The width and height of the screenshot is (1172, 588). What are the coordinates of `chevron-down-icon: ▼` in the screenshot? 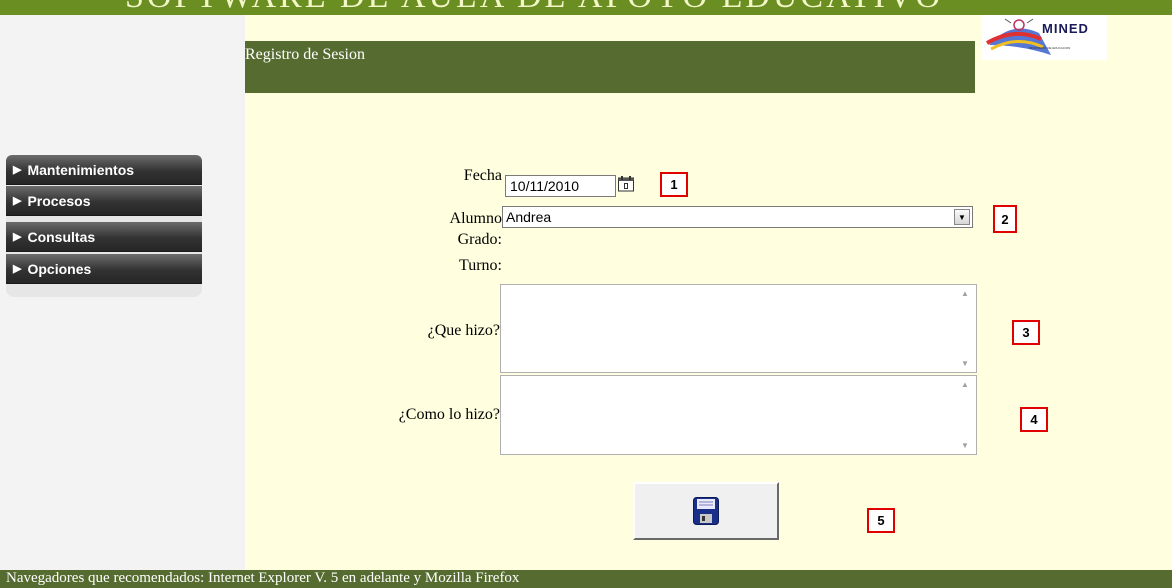 It's located at (962, 217).